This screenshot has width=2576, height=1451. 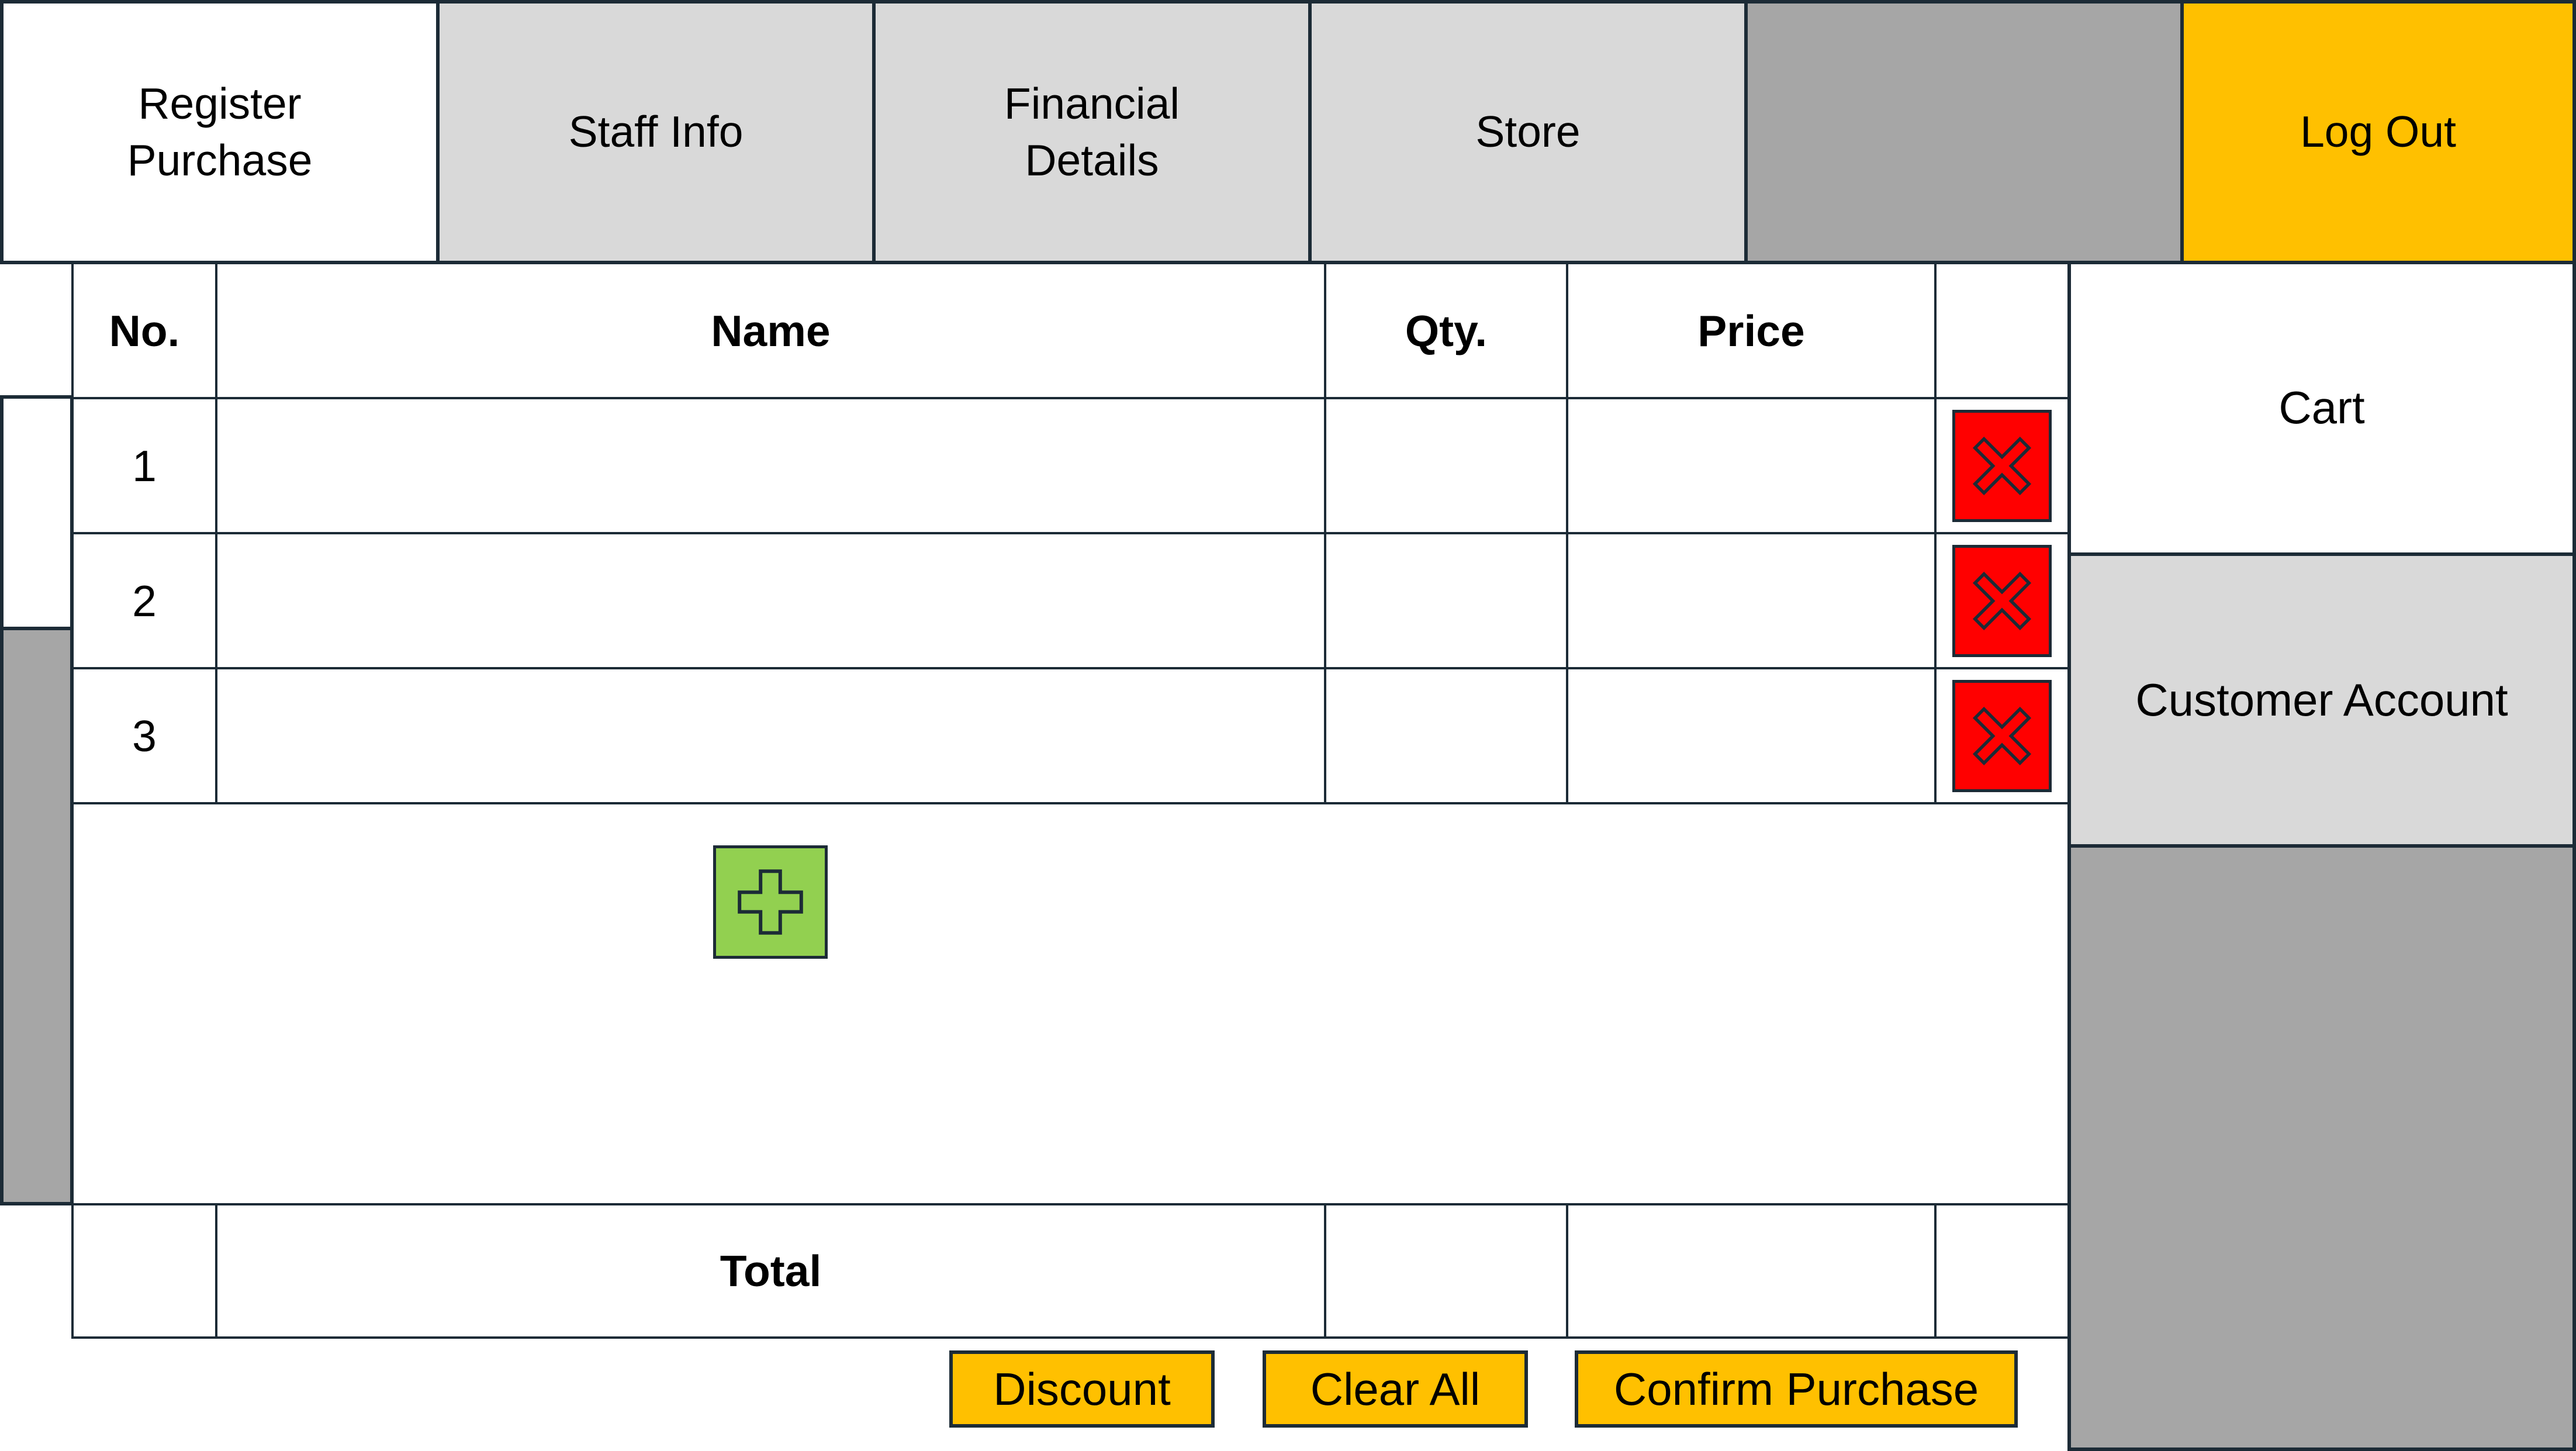 I want to click on tab-financial-details: Financial Details, so click(x=1092, y=132).